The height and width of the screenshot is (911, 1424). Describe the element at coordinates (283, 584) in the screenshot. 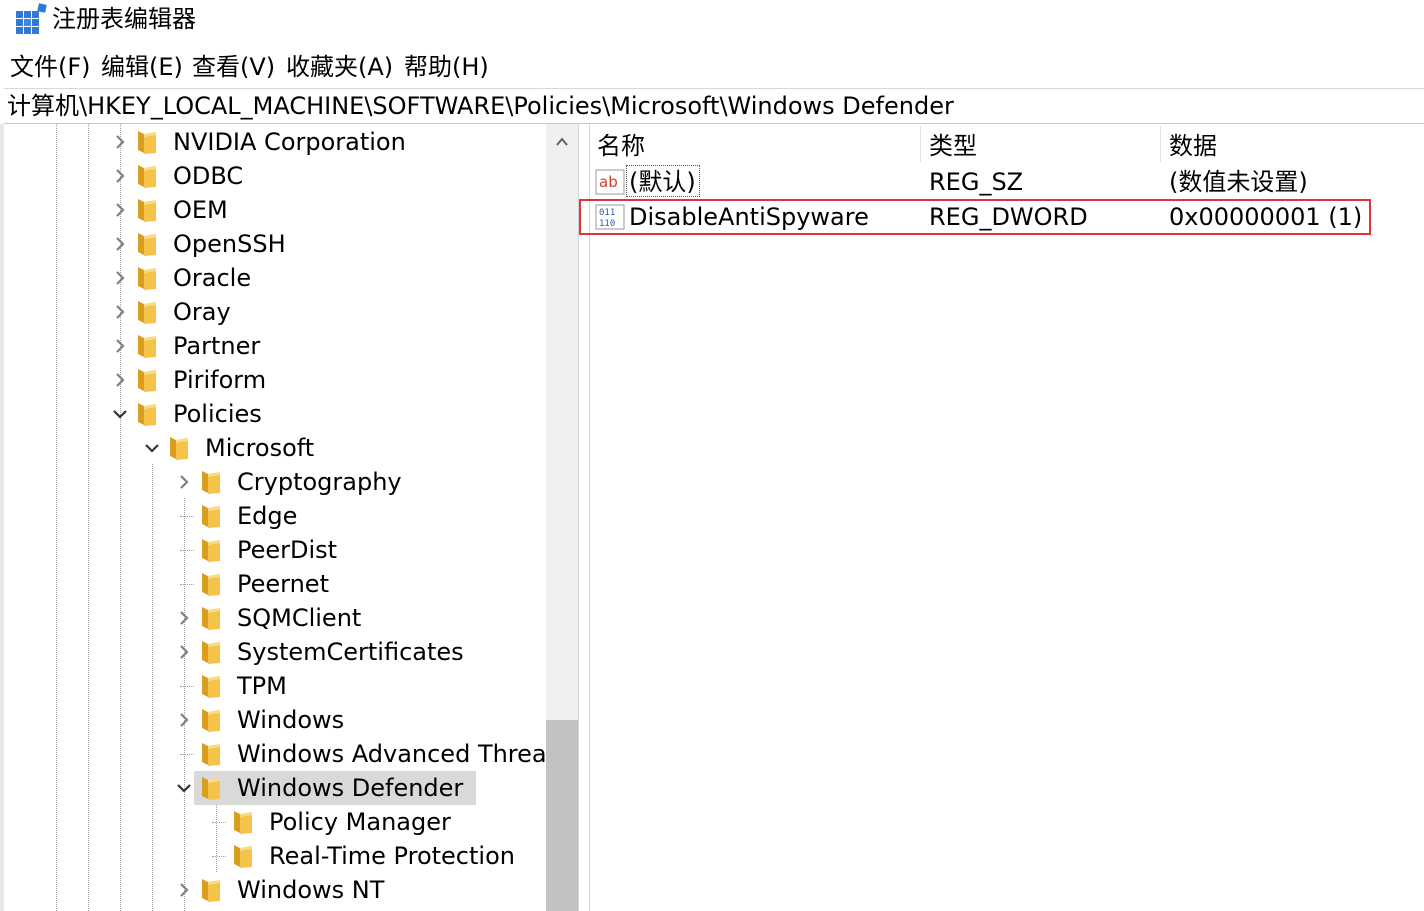

I see `tree-item-label: Peernet` at that location.